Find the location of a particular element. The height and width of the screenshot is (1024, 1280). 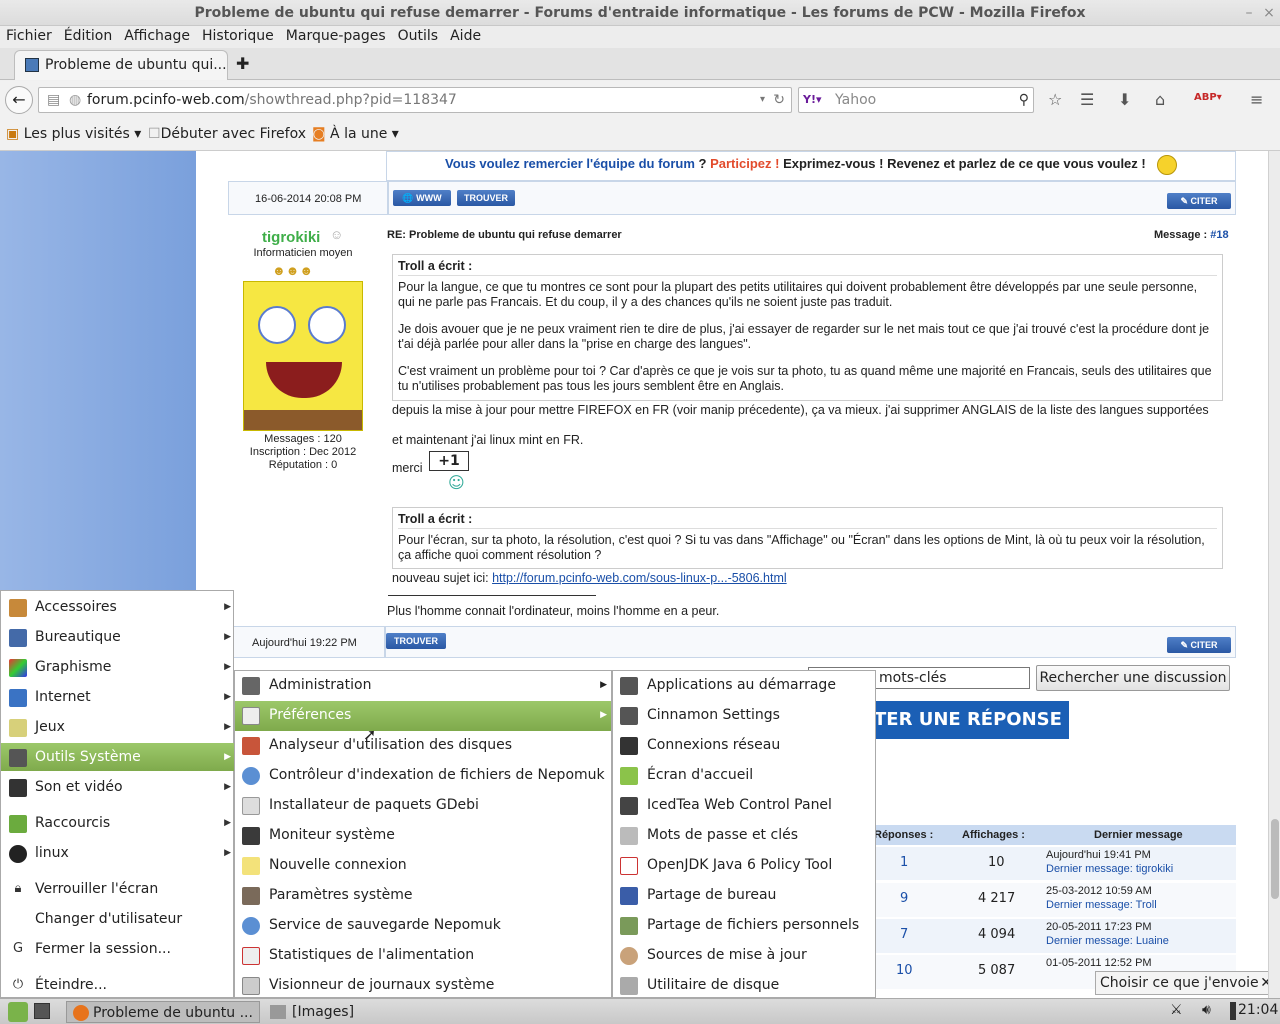

menu-cat-son-video: Son et vidéo ▶ is located at coordinates (118, 787).